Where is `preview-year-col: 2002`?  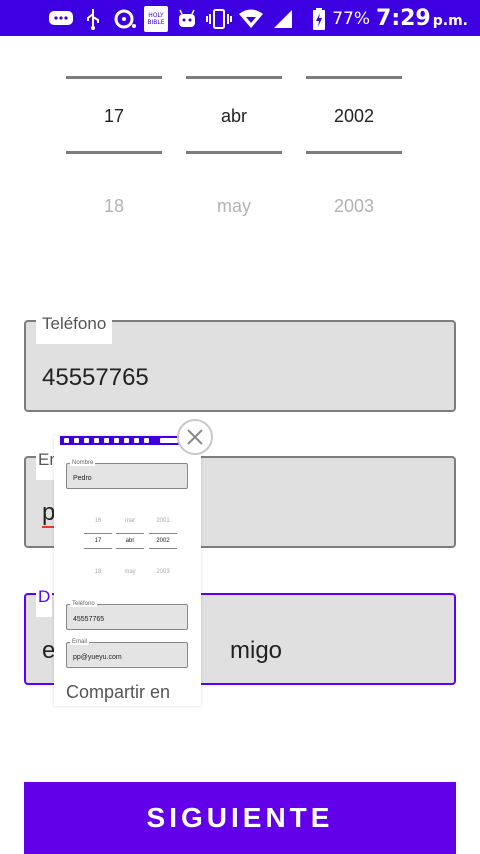
preview-year-col: 2002 is located at coordinates (163, 541).